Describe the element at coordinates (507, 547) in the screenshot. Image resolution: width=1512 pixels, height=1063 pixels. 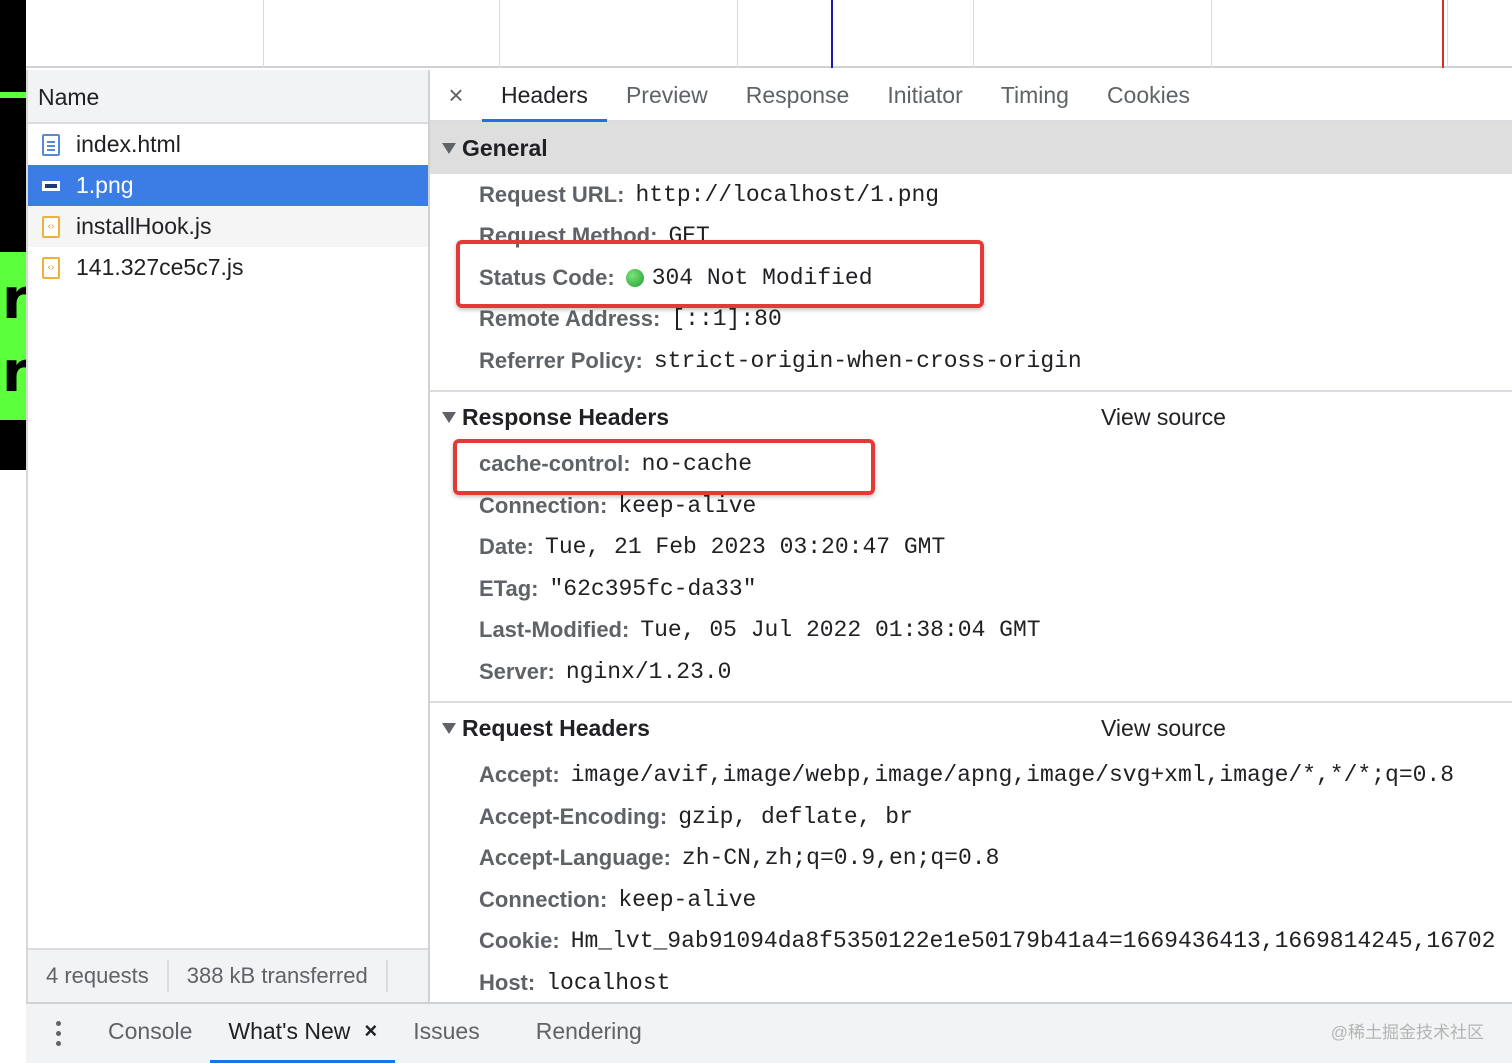
I see `header-key: Date:` at that location.